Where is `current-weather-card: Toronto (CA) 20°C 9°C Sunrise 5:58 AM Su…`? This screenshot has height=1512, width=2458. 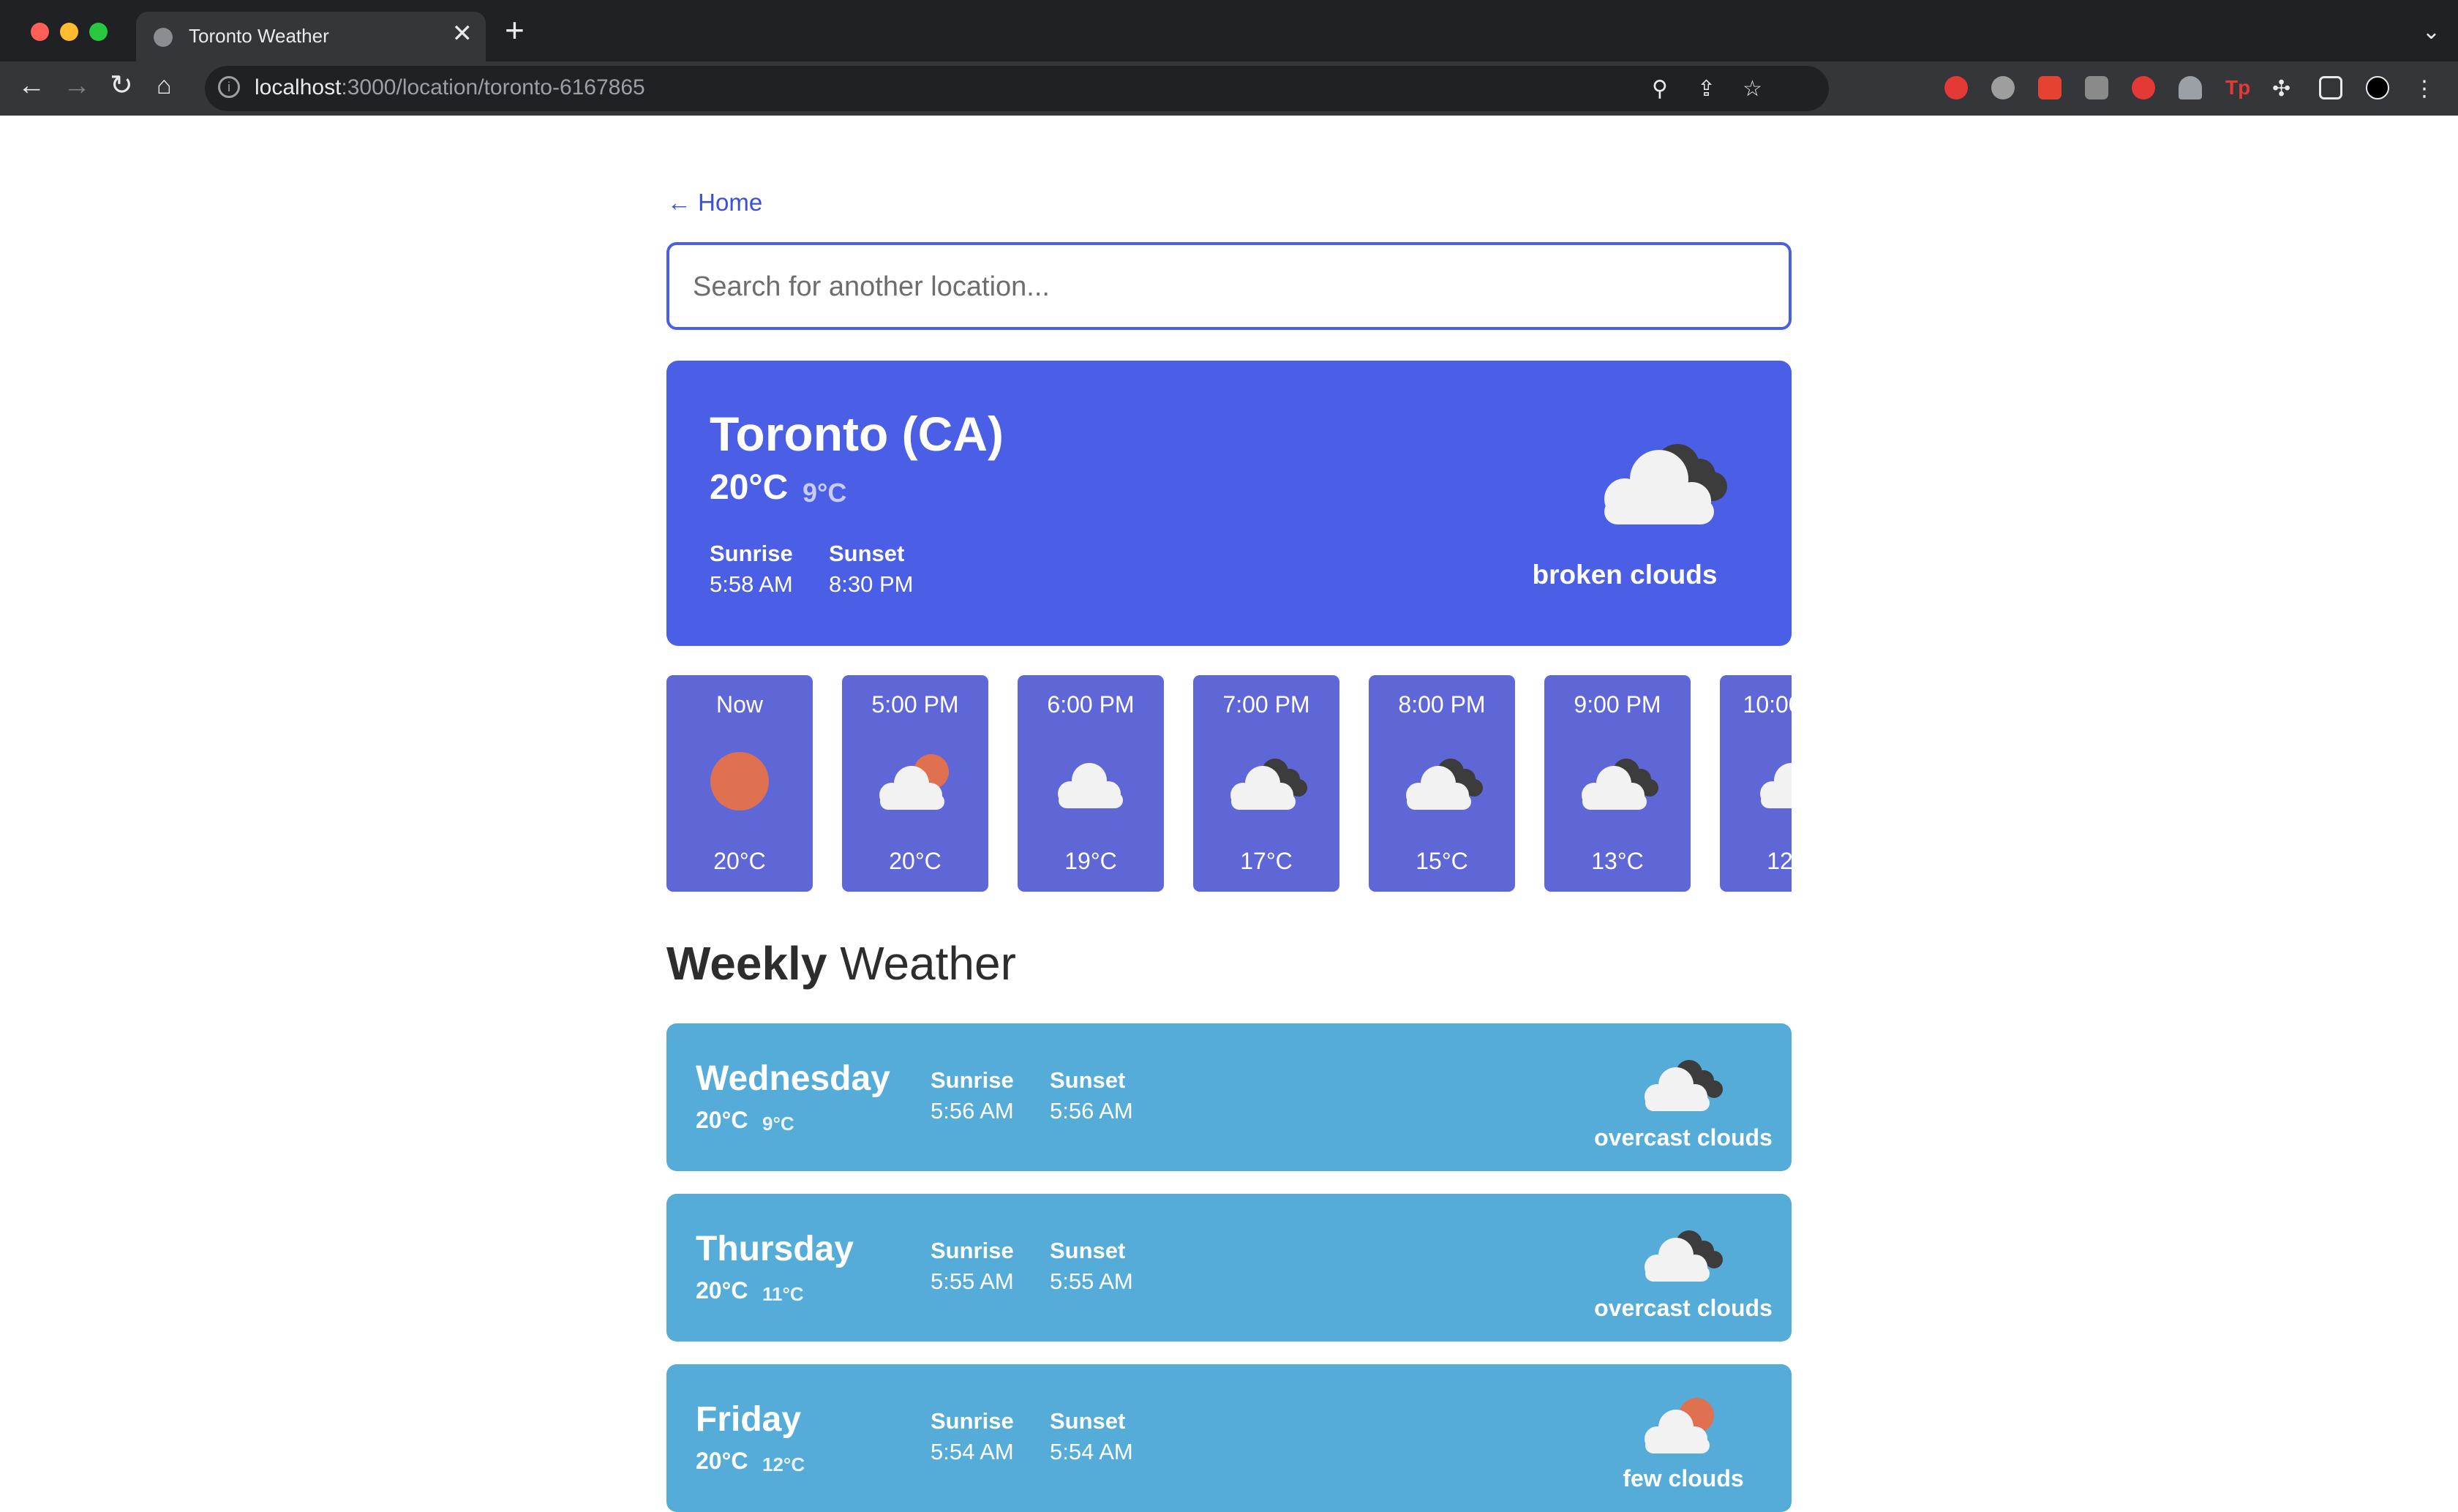 current-weather-card: Toronto (CA) 20°C 9°C Sunrise 5:58 AM Su… is located at coordinates (1229, 504).